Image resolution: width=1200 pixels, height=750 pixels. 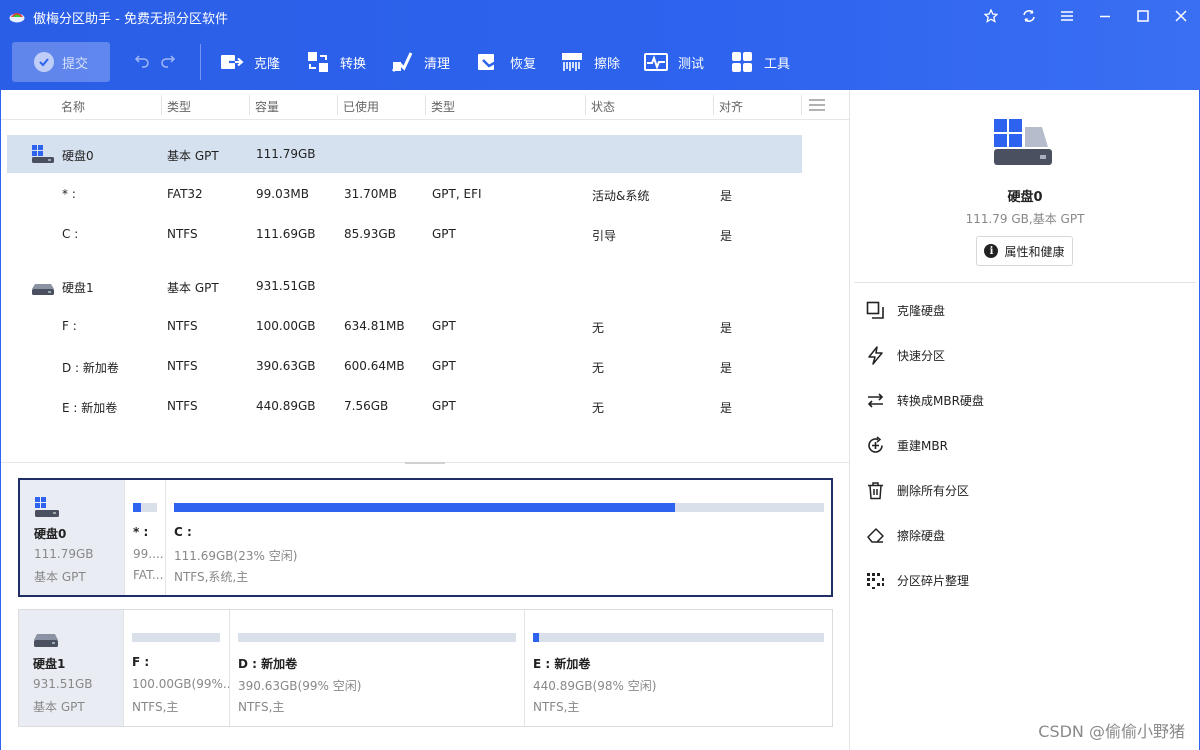 I want to click on row-capacity: 99.03MB, so click(x=282, y=194).